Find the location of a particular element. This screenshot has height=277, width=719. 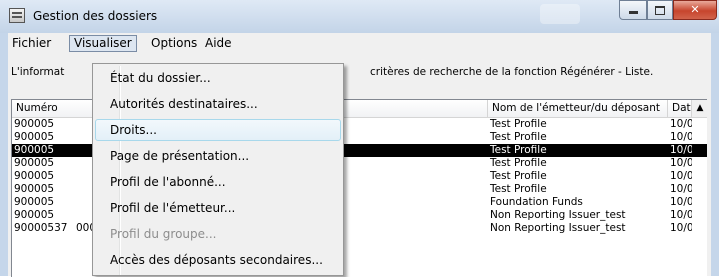

scroll-up-icon: ▲ is located at coordinates (699, 108).